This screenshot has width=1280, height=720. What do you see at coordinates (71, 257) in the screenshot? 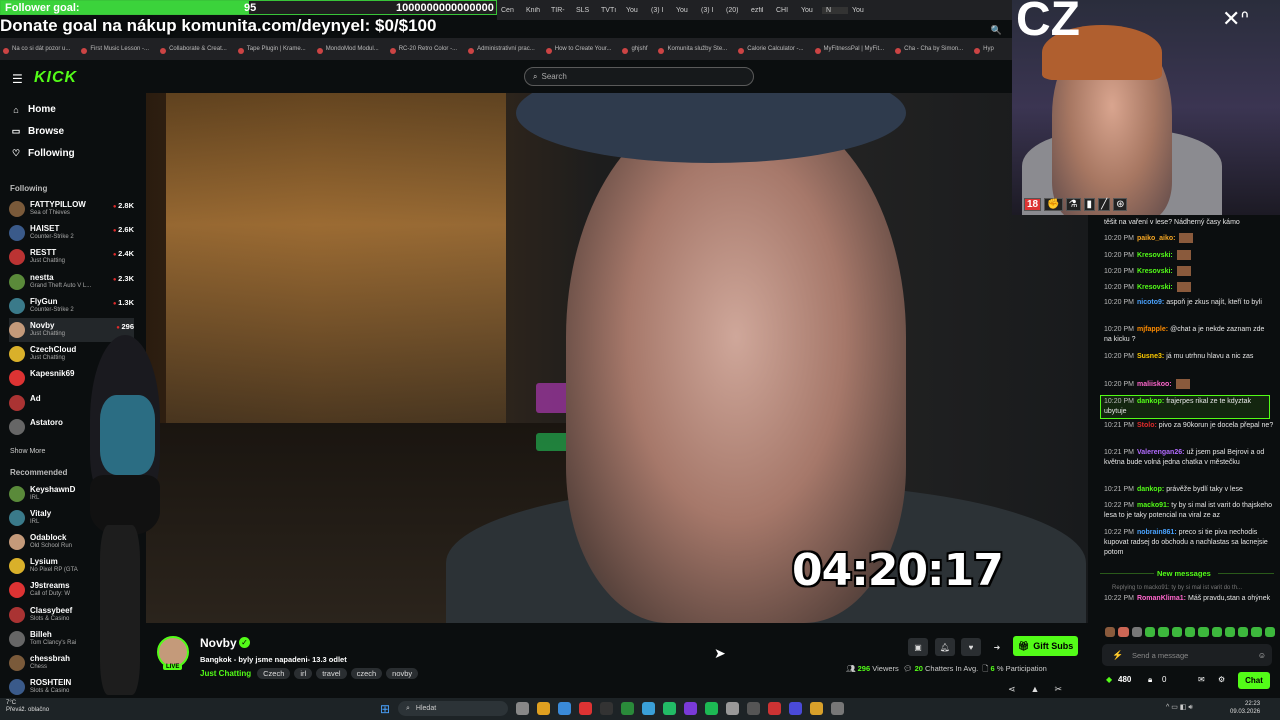
I see `sidebar-channel: RESTTJust Chatting 2.4K` at bounding box center [71, 257].